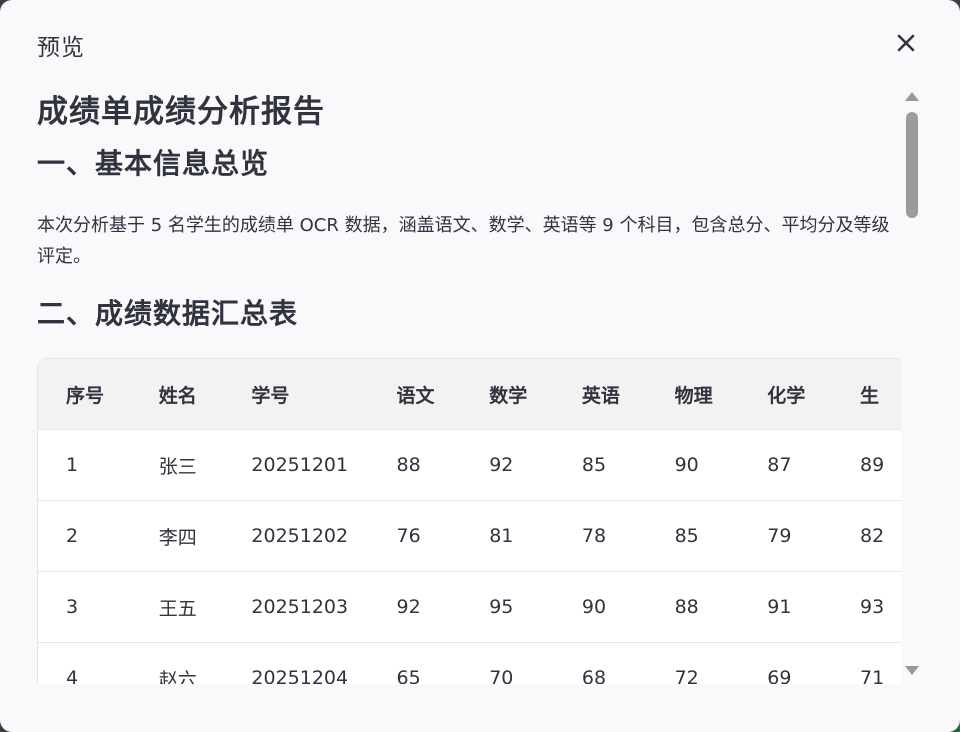 The width and height of the screenshot is (960, 732). What do you see at coordinates (324, 465) in the screenshot?
I see `cell-student-id: 20251201` at bounding box center [324, 465].